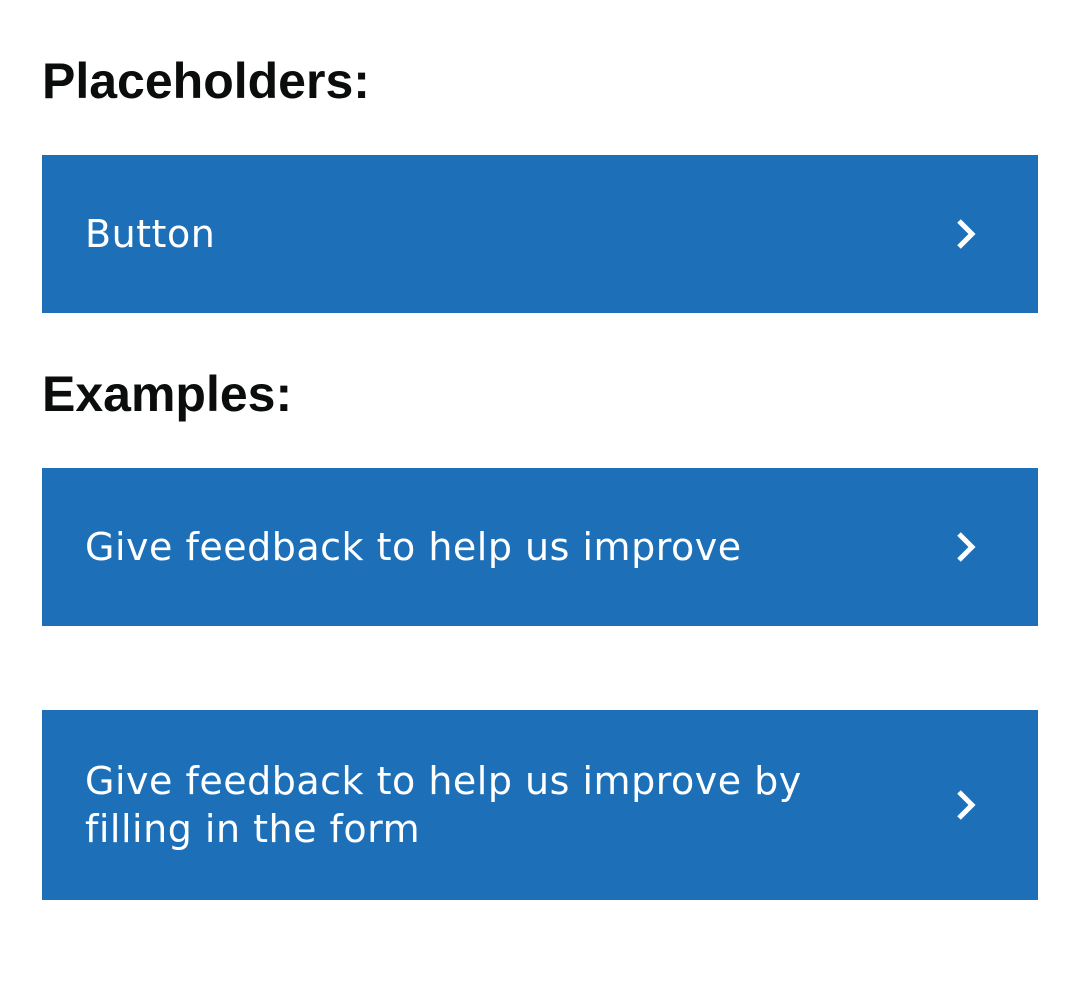 The width and height of the screenshot is (1080, 984). I want to click on placeholders-heading: Placeholders:, so click(206, 81).